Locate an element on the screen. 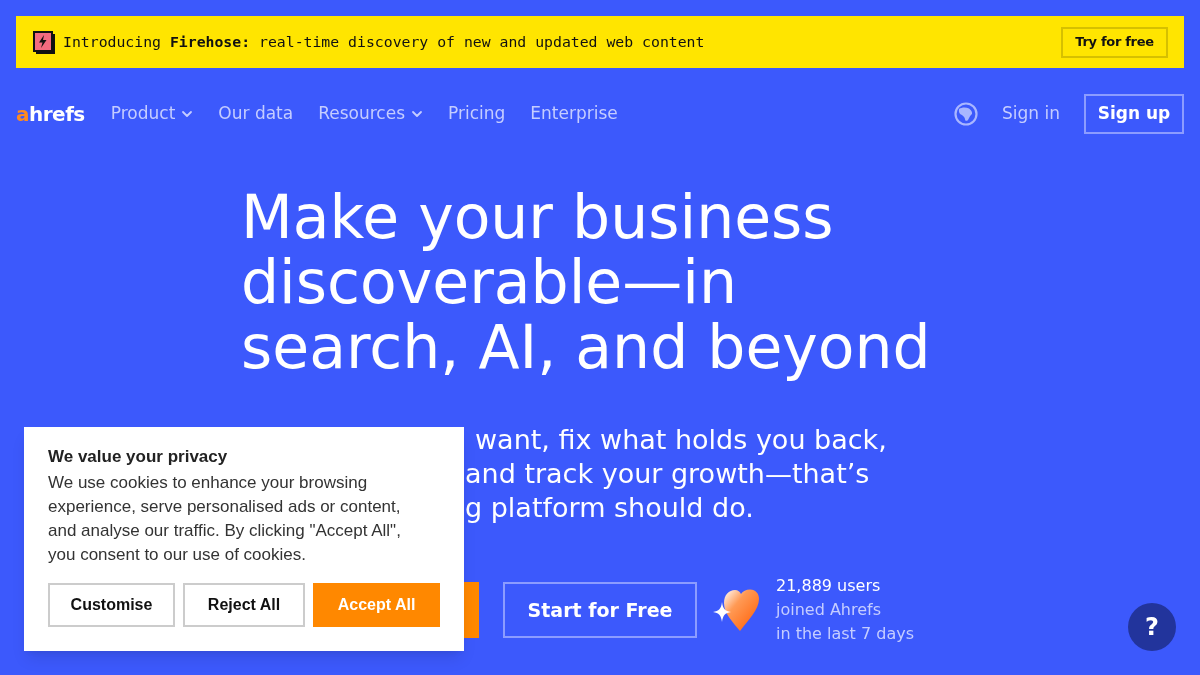  help-button: ? is located at coordinates (1152, 627).